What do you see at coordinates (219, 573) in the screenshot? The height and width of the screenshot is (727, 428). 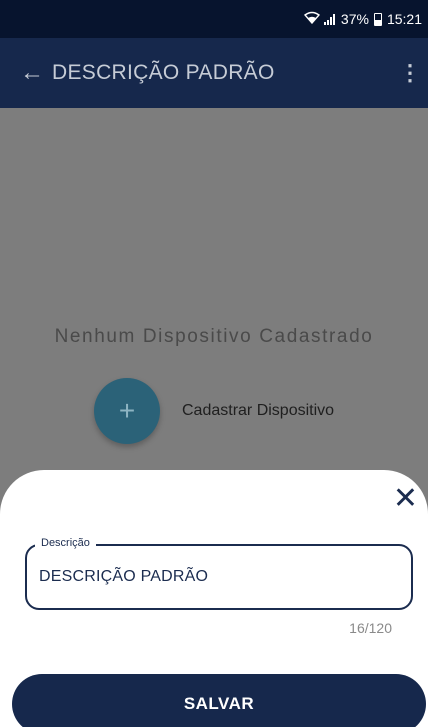 I see `description-field: Descrição DESCRIÇÃO PADRÃO` at bounding box center [219, 573].